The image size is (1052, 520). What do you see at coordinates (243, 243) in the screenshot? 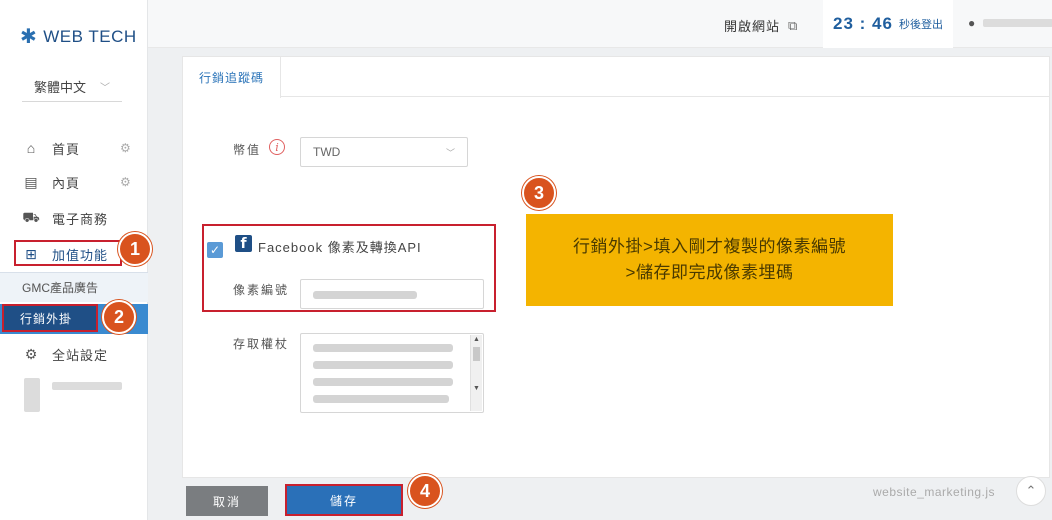
I see `facebook-icon: f` at bounding box center [243, 243].